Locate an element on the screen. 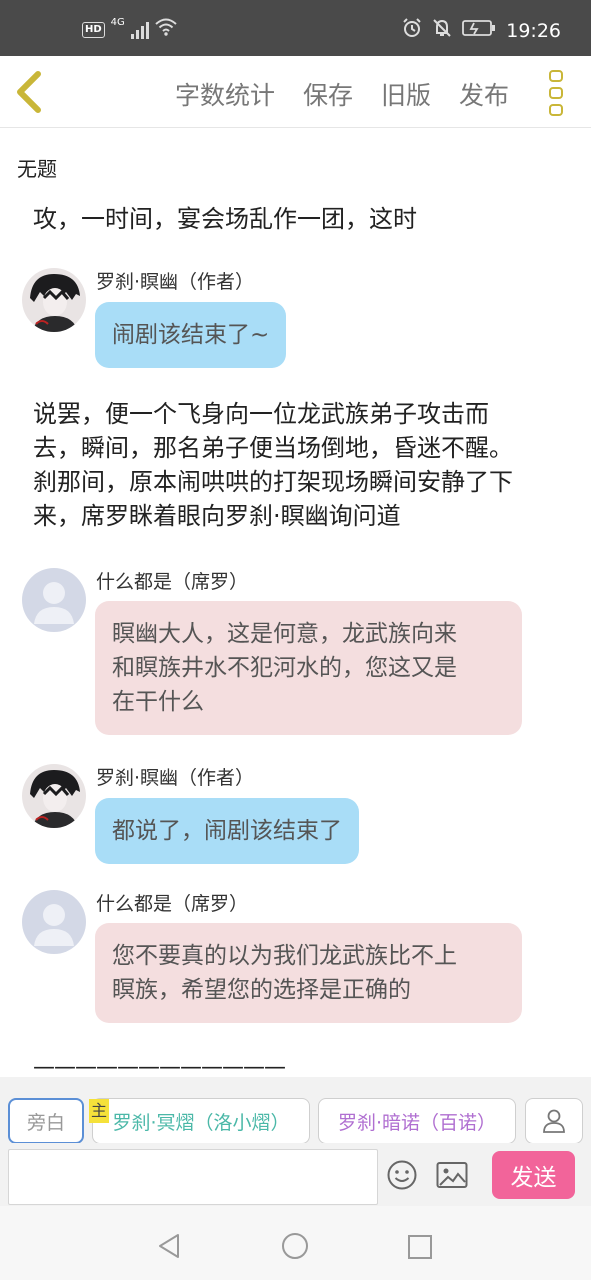 The width and height of the screenshot is (591, 1280). wifi-icon is located at coordinates (166, 29).